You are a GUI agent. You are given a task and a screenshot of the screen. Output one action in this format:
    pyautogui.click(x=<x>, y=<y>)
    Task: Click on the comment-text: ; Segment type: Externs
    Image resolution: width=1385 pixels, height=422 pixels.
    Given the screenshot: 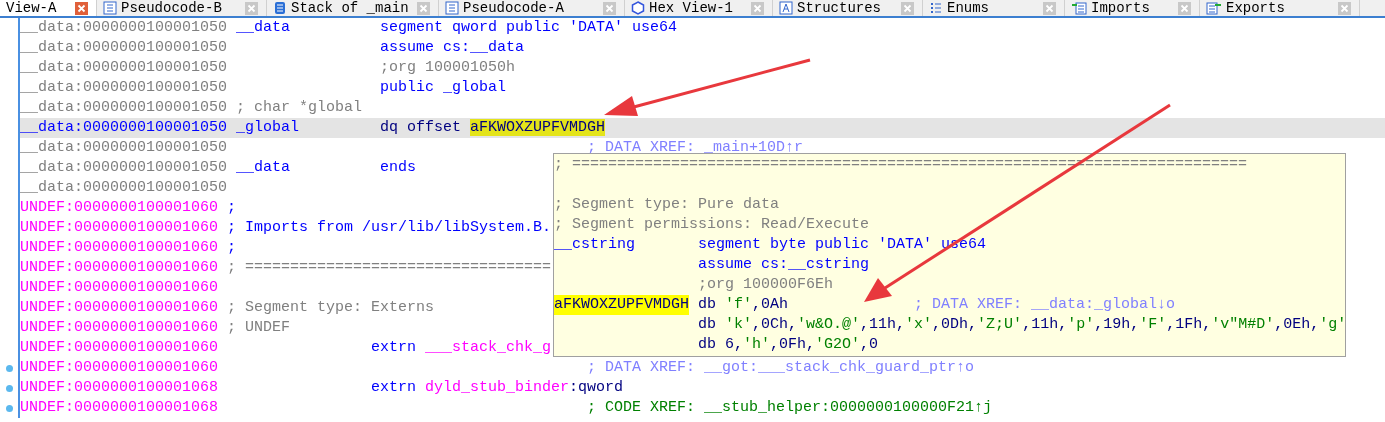 What is the action you would take?
    pyautogui.click(x=331, y=307)
    